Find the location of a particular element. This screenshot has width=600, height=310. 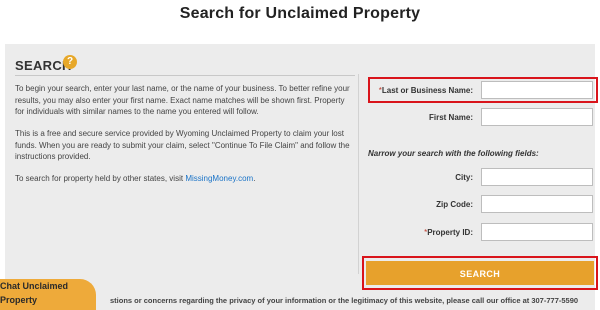

property-id-label: *Property ID: is located at coordinates (448, 232).